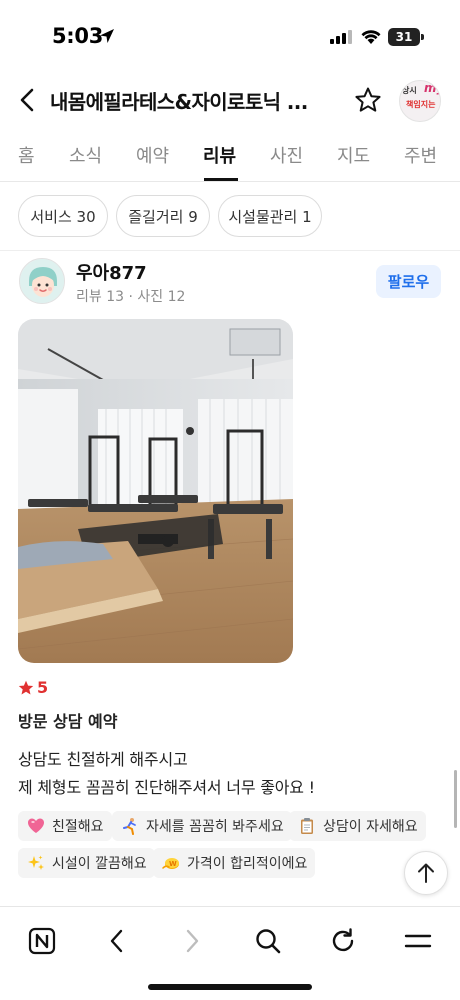 This screenshot has height=1000, width=460. I want to click on menu-button, so click(418, 941).